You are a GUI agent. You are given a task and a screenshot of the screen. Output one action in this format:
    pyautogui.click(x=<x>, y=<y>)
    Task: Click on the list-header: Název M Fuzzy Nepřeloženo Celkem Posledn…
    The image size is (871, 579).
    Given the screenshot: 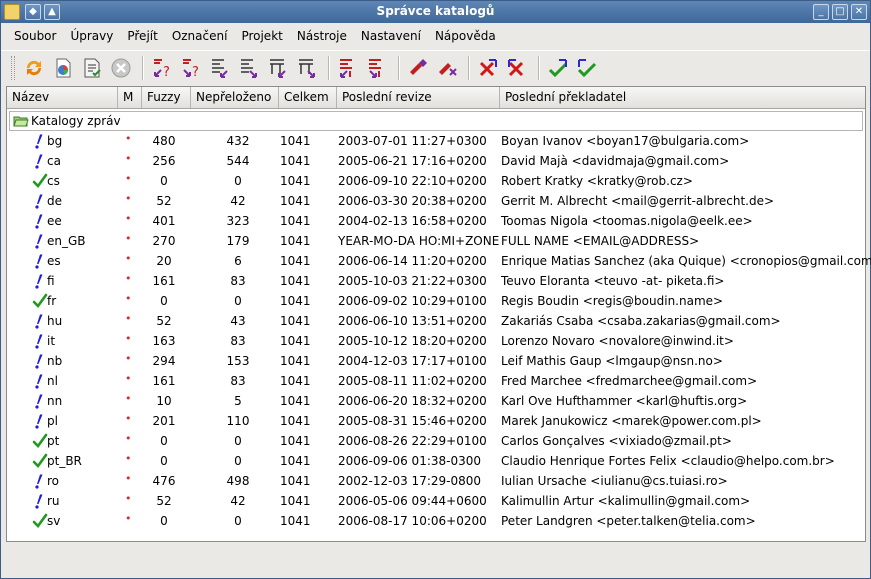 What is the action you would take?
    pyautogui.click(x=436, y=98)
    